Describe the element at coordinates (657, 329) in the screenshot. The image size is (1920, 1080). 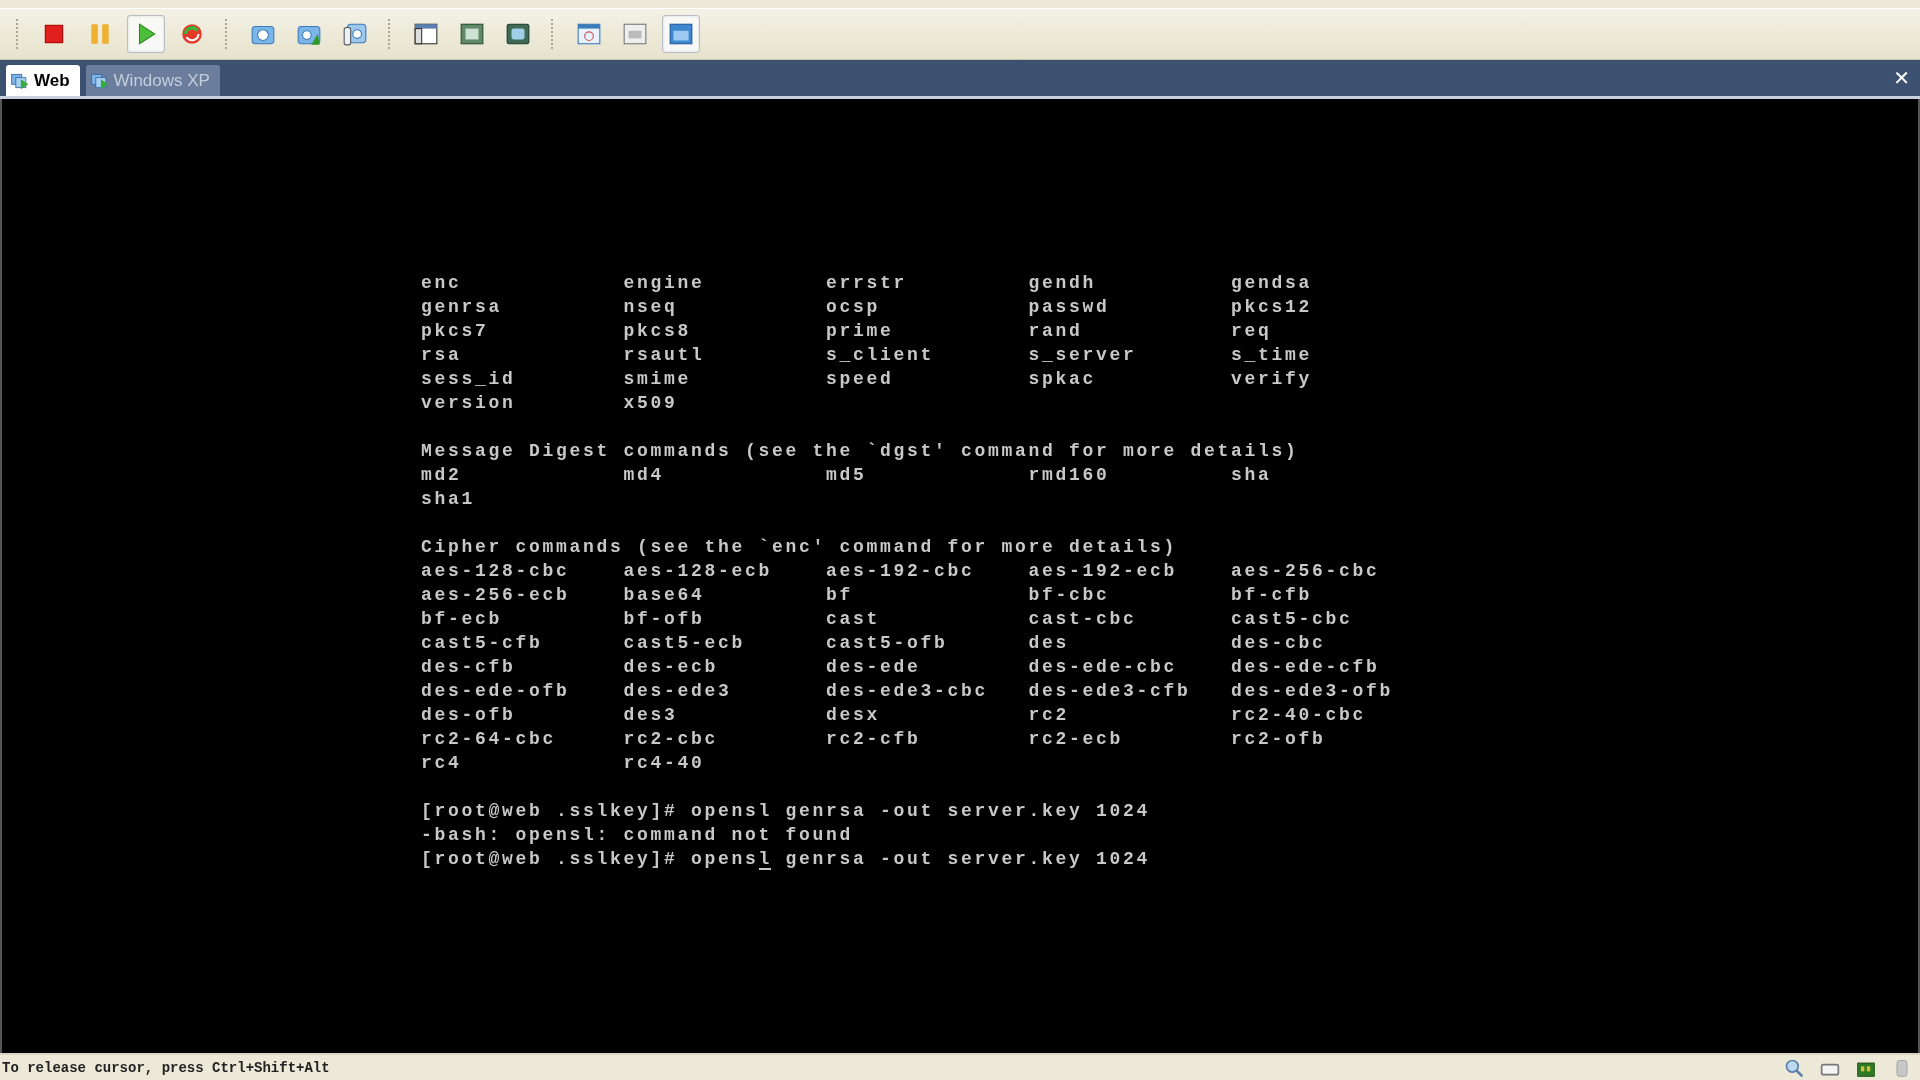
I see `command-name: pkcs8` at that location.